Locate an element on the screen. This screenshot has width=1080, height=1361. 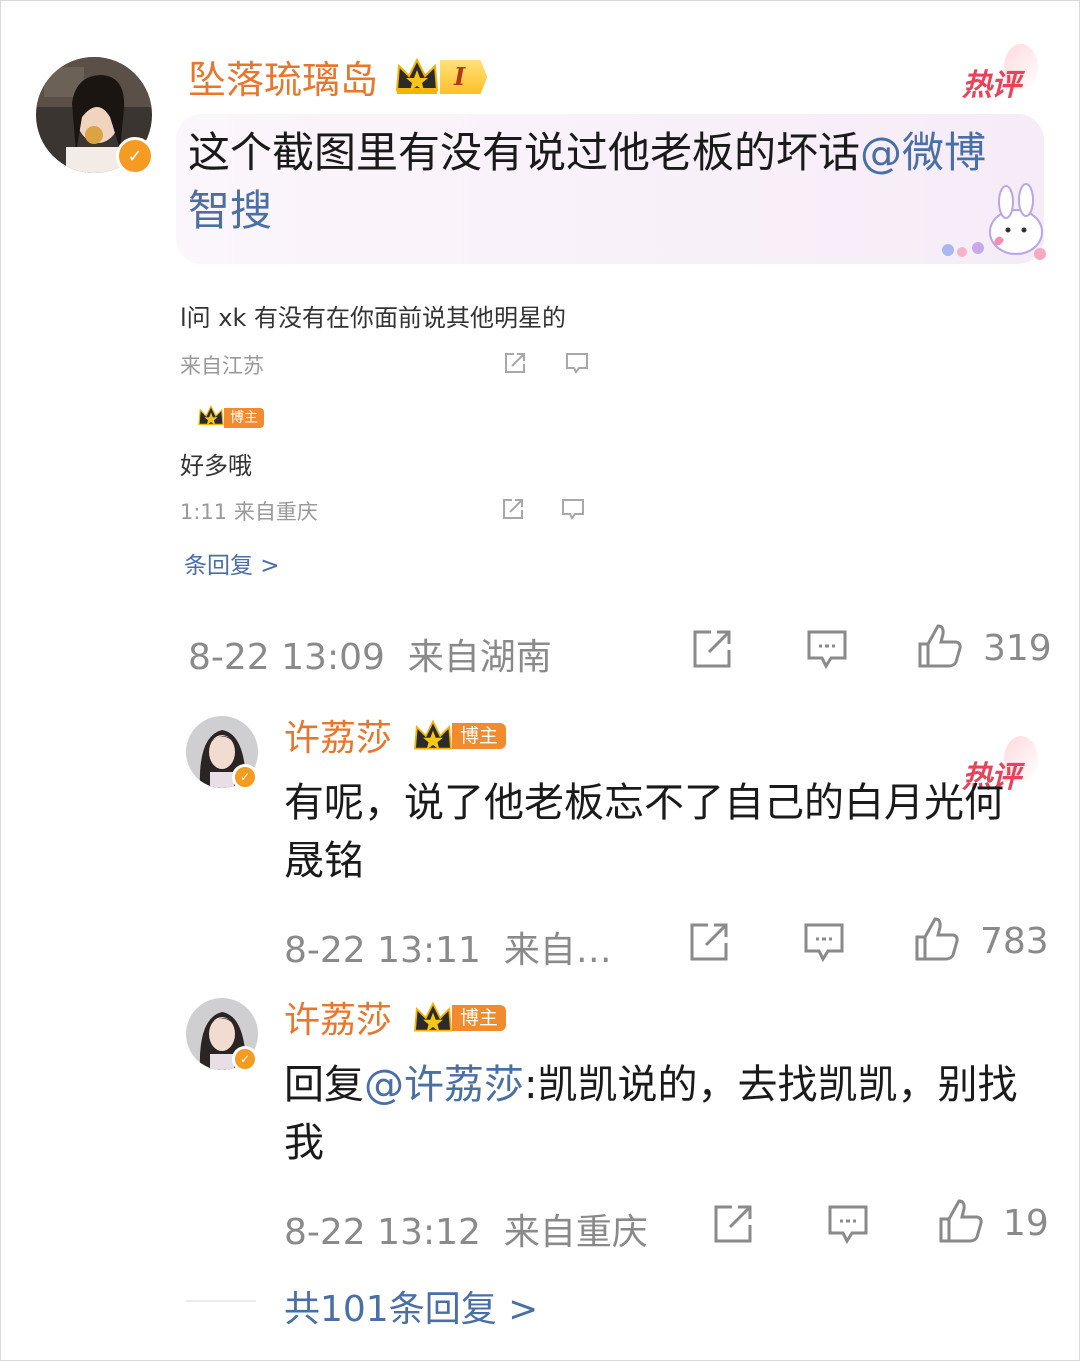
screenshot-meta2: 1:11 来自重庆 is located at coordinates (249, 512).